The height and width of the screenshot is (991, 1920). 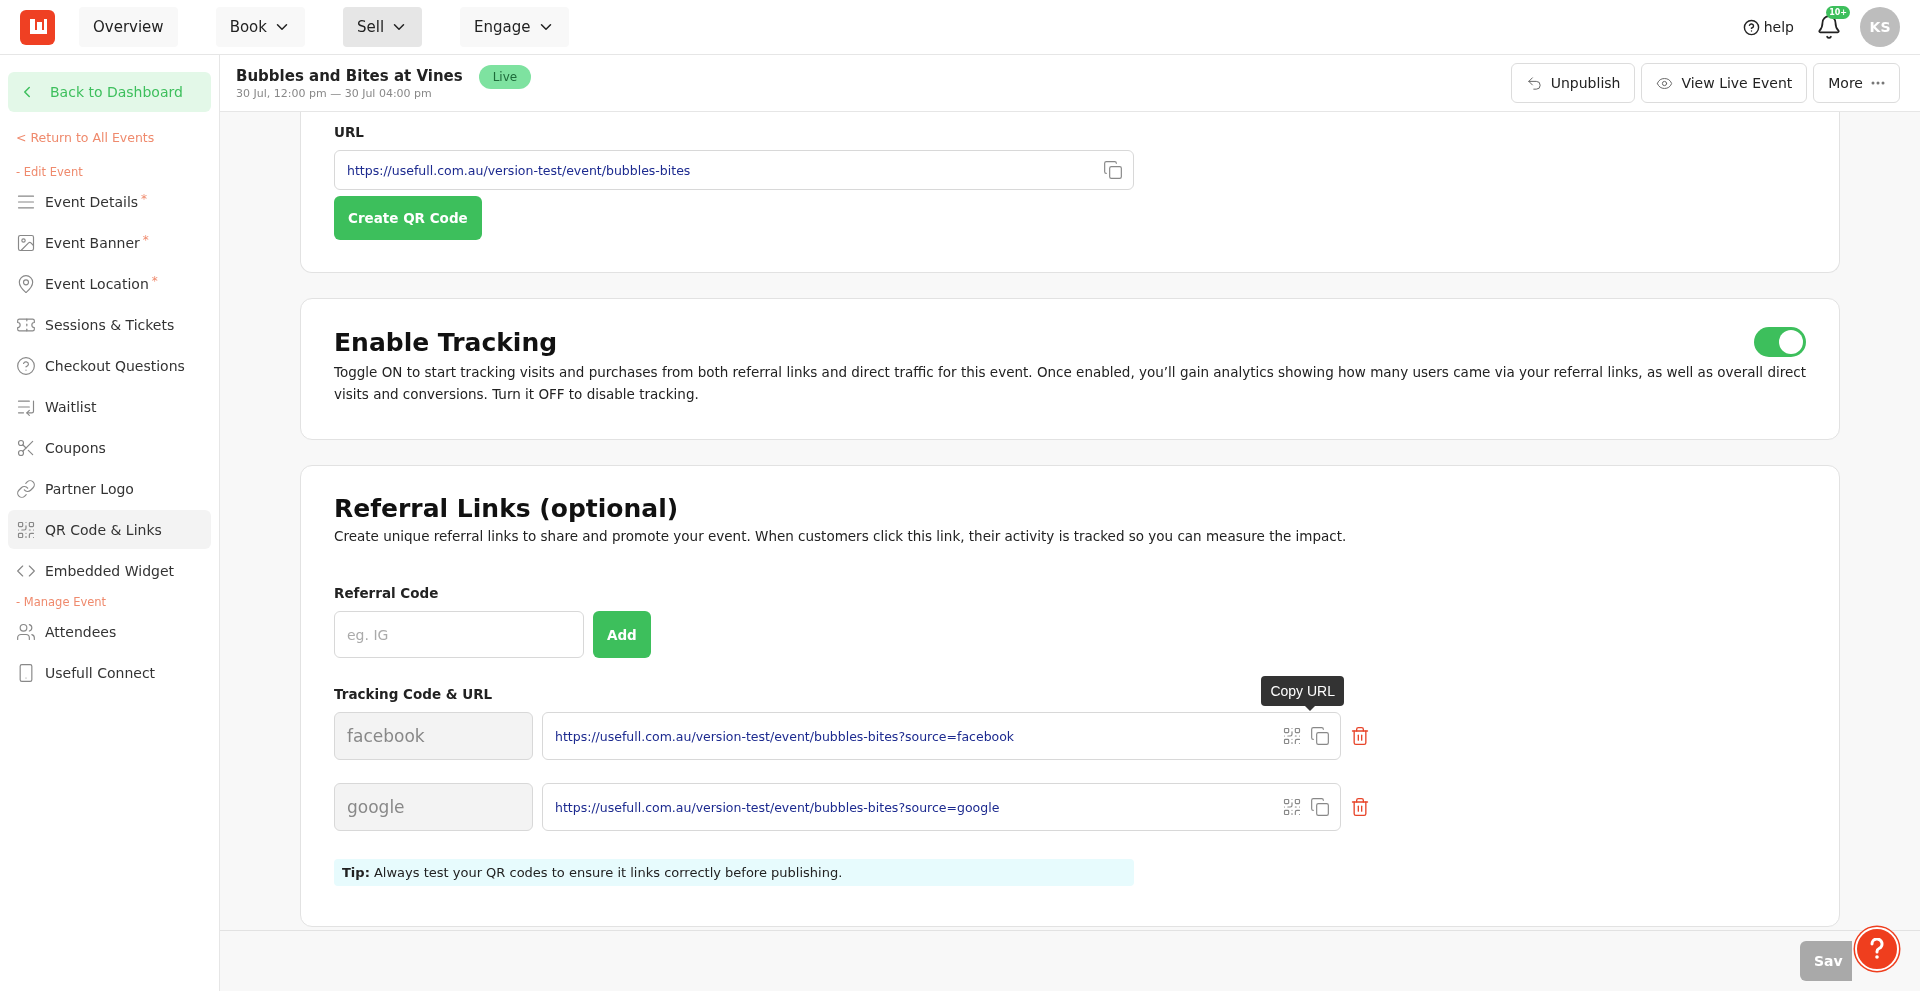 I want to click on nav-tab: Sell, so click(x=382, y=27).